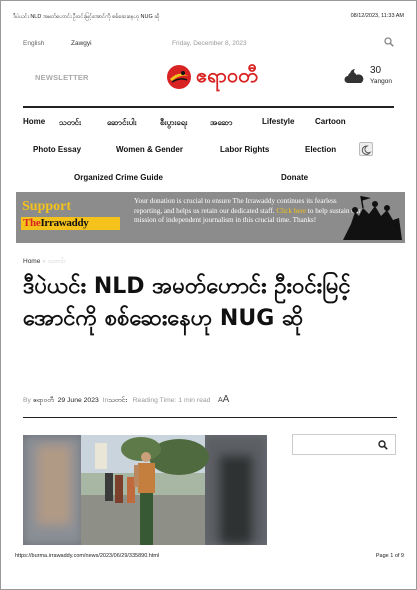 The width and height of the screenshot is (417, 590). What do you see at coordinates (171, 400) in the screenshot?
I see `meta-reading-time: Reading Time: 1 min read` at bounding box center [171, 400].